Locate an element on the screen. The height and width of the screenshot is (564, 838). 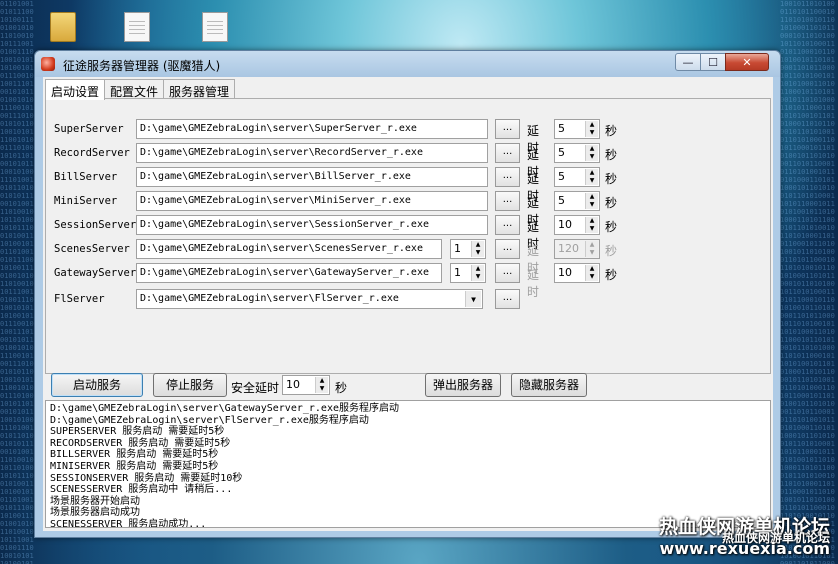
window-title: 征途服务器管理器 (驱魔猎人) is located at coordinates (142, 66).